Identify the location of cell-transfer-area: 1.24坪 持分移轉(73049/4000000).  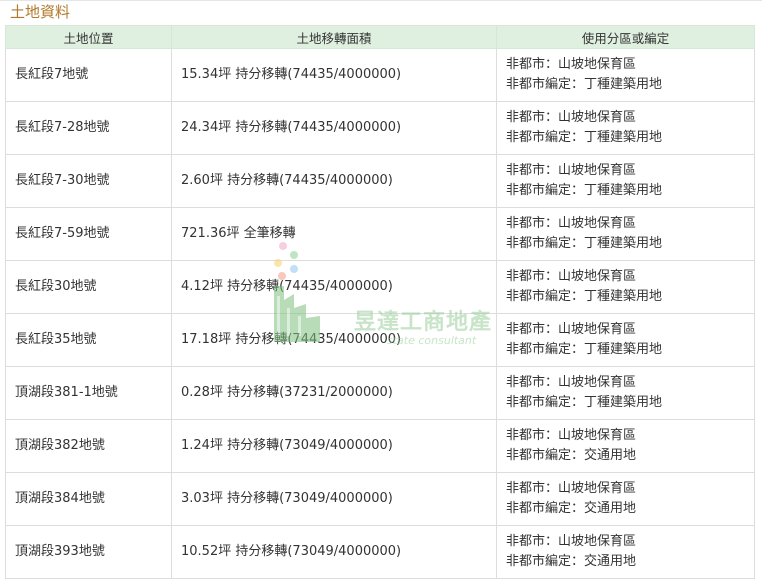
(334, 446).